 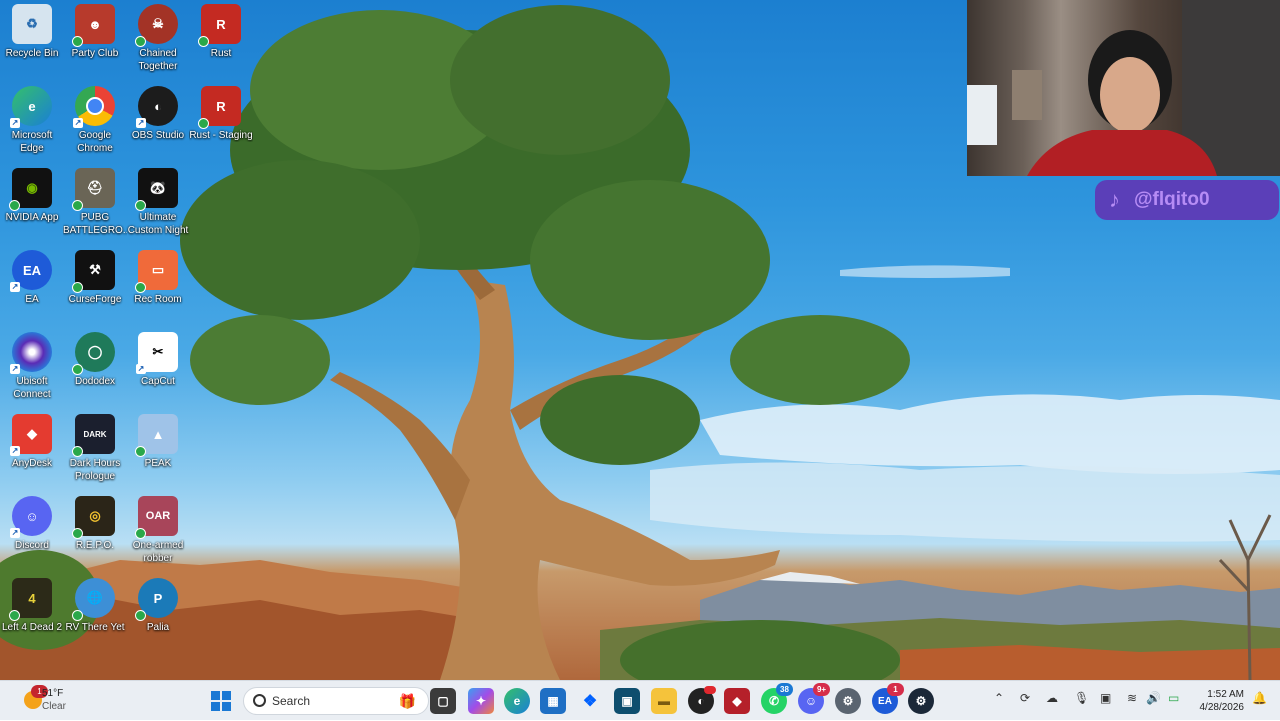 What do you see at coordinates (1172, 199) in the screenshot?
I see `tiktok-handle: @flqito0` at bounding box center [1172, 199].